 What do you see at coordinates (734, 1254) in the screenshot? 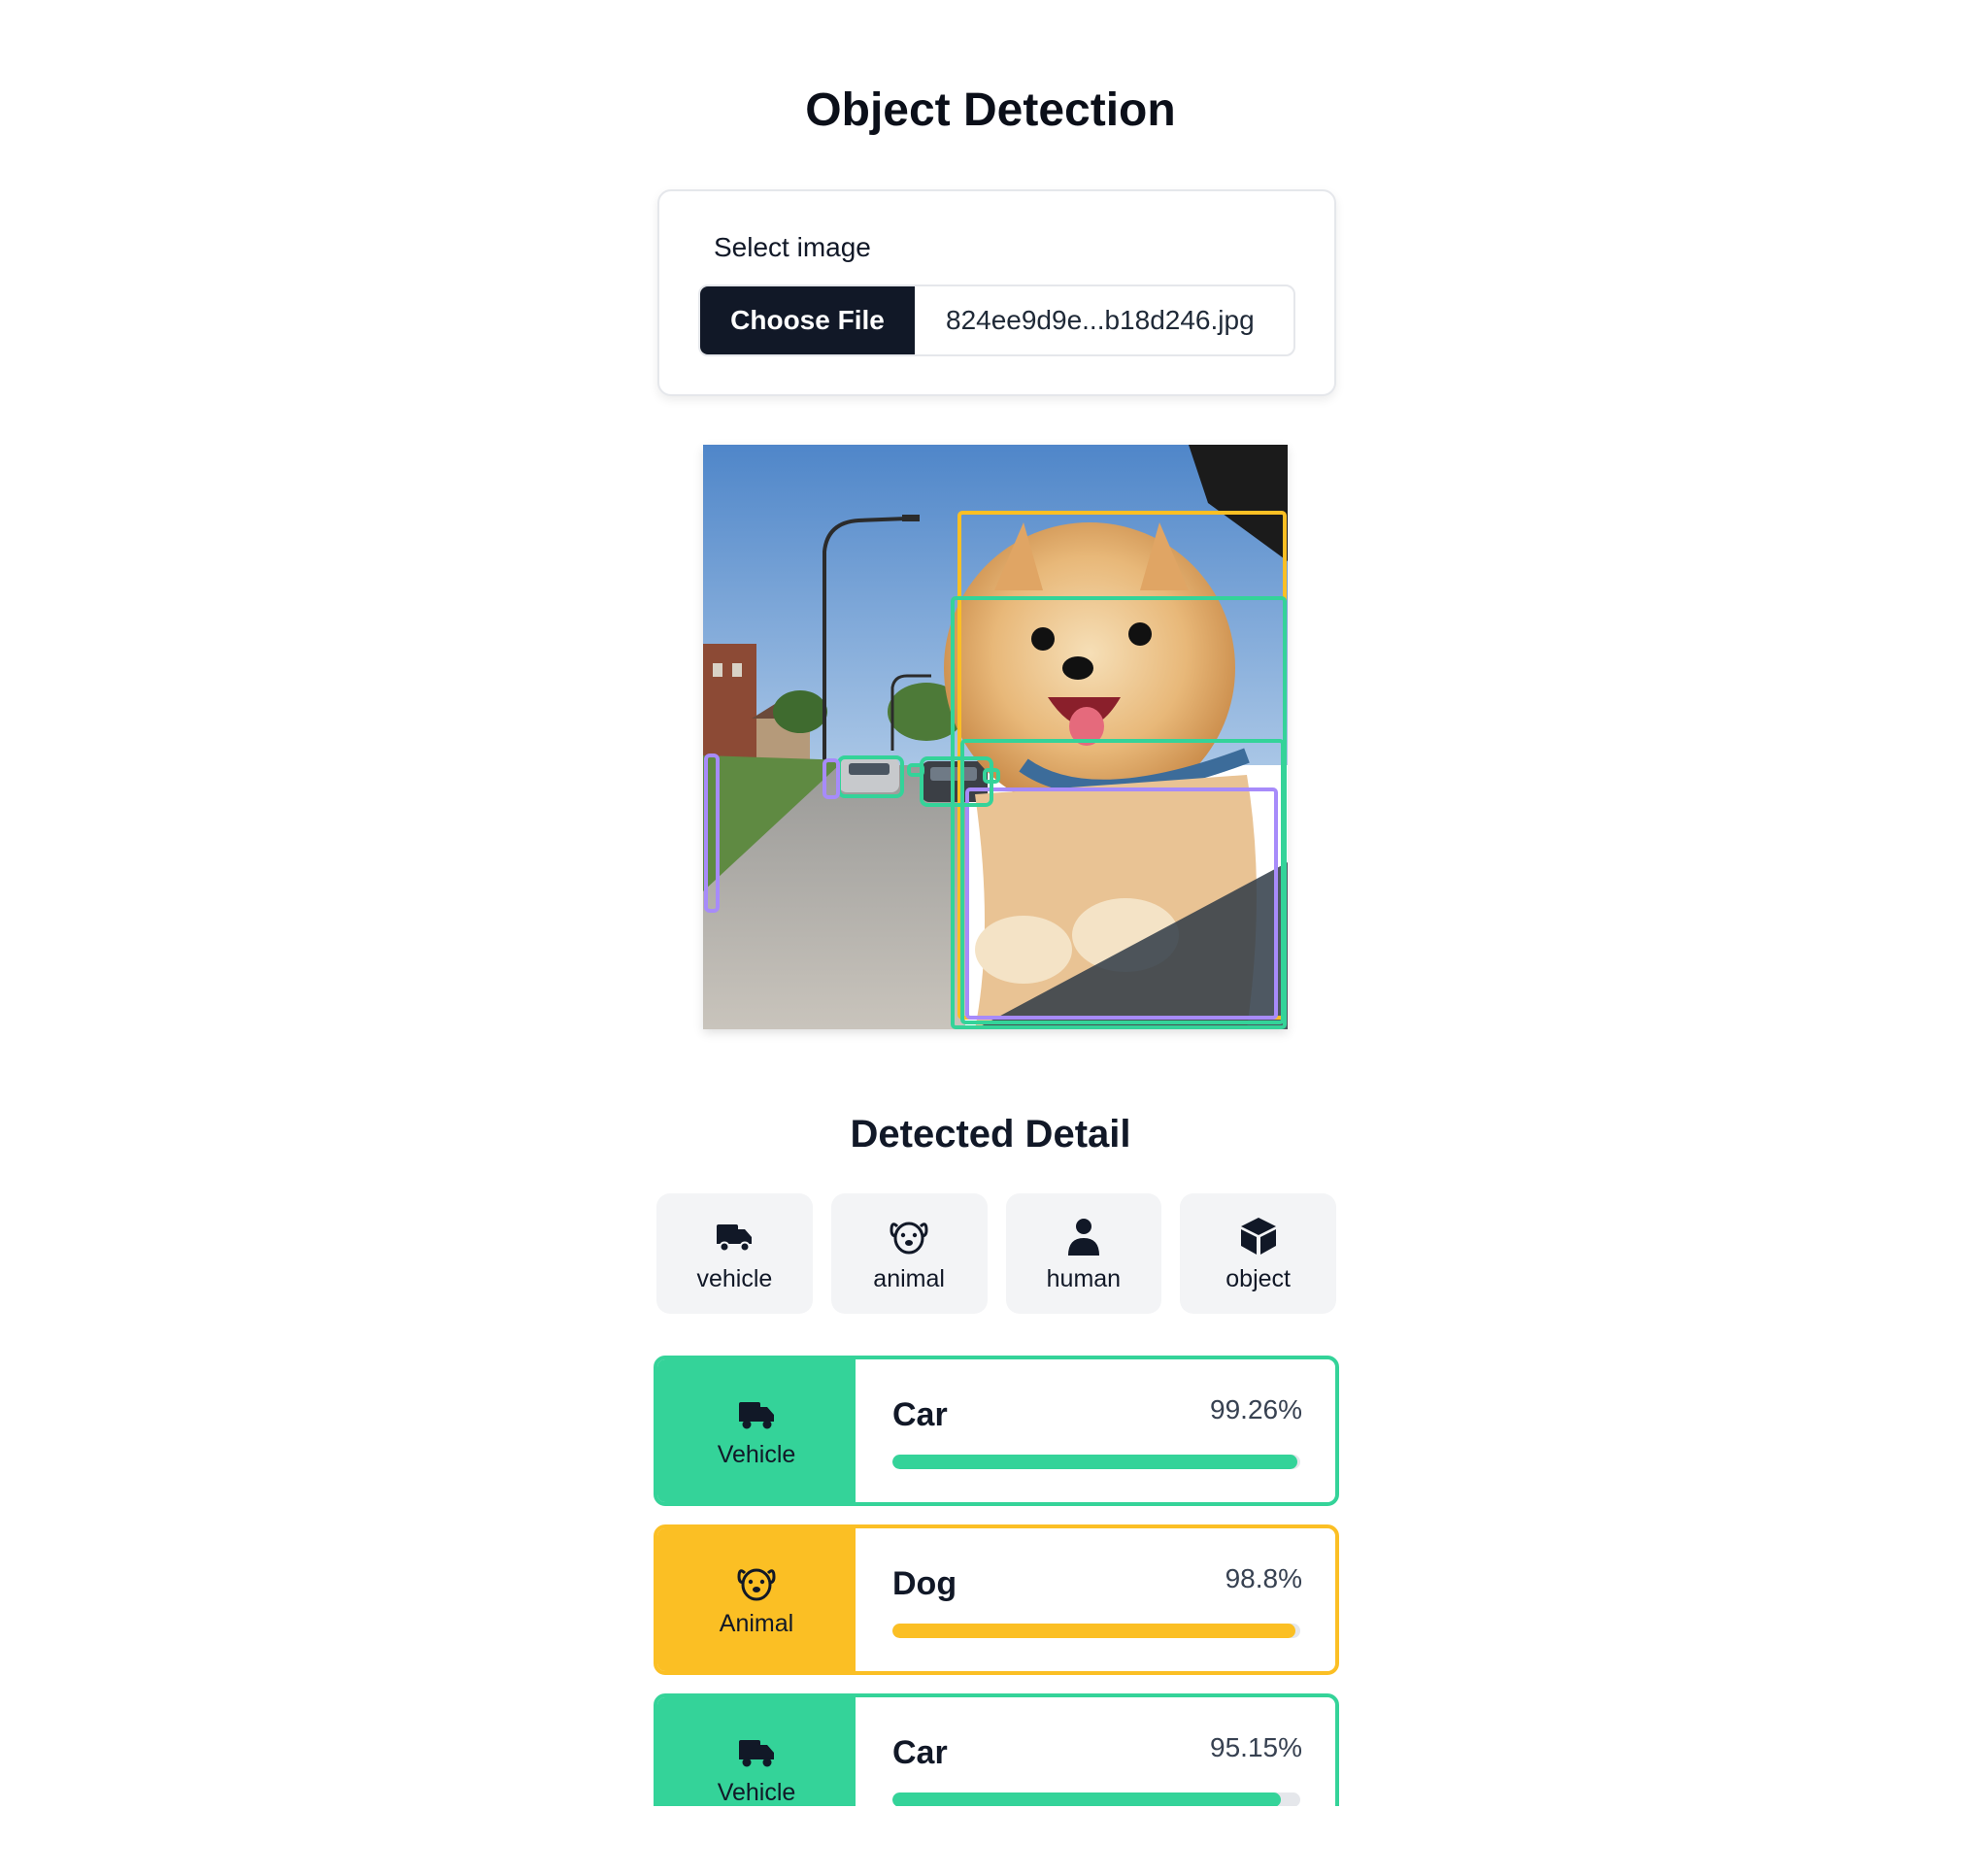
I see `filter-vehicle: vehicle` at bounding box center [734, 1254].